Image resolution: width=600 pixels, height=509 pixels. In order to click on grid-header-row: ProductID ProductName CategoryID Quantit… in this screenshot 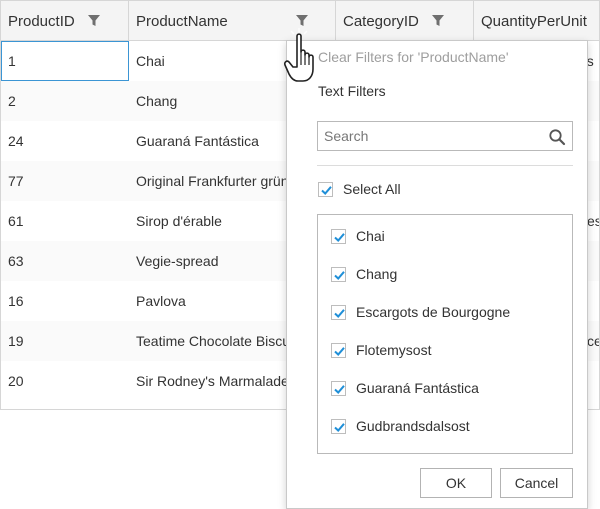, I will do `click(300, 21)`.